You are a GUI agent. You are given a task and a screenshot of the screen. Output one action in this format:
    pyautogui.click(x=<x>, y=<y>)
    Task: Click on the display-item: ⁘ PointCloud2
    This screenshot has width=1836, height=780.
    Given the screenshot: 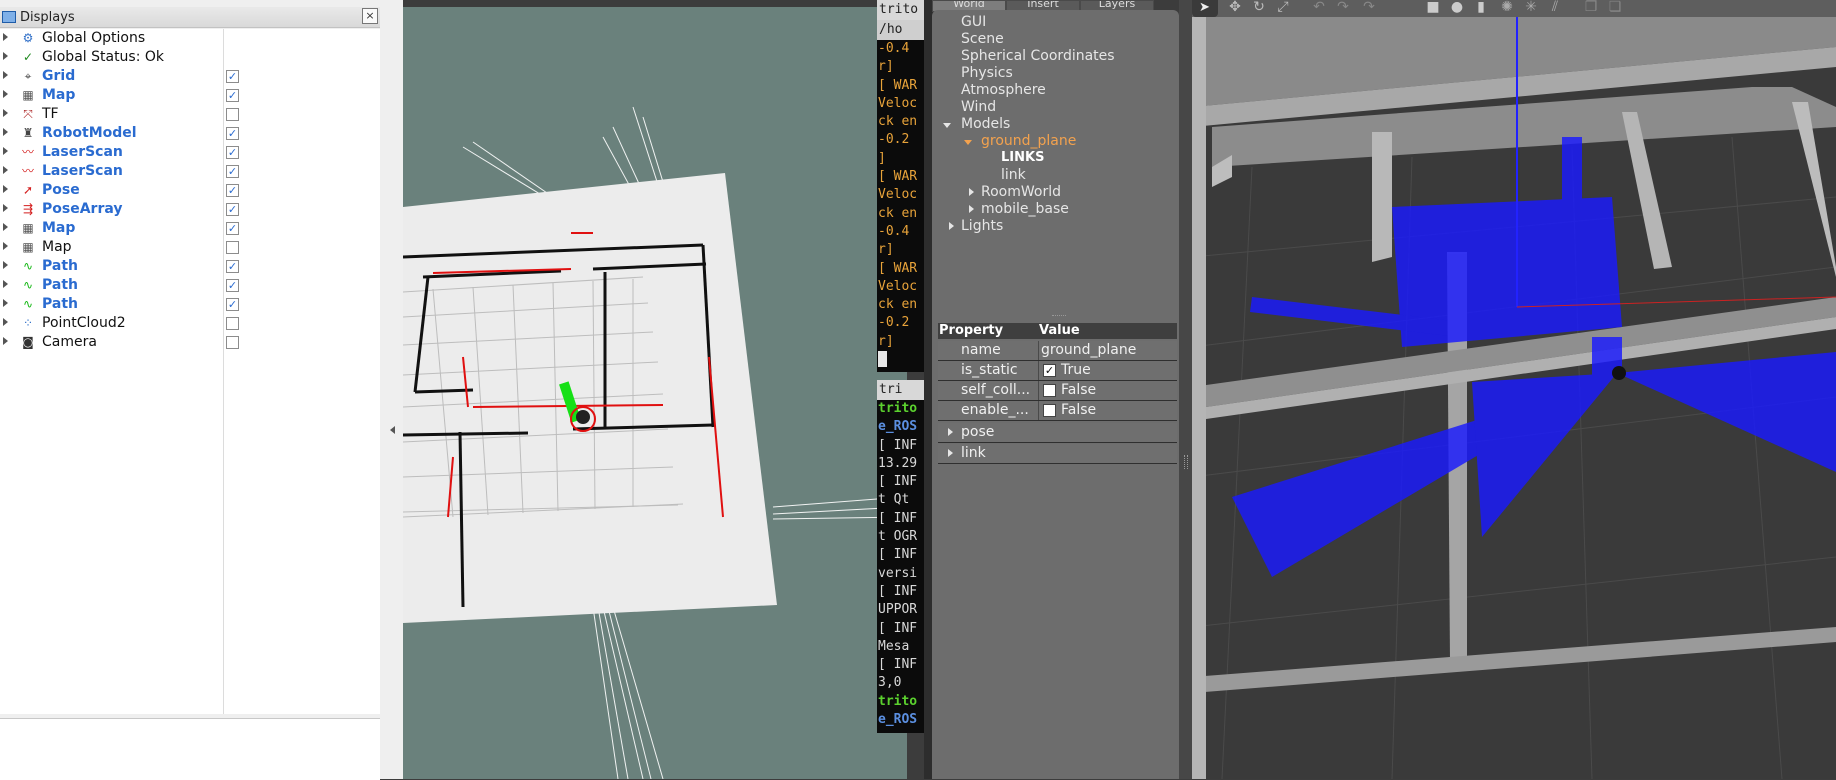 What is the action you would take?
    pyautogui.click(x=190, y=323)
    